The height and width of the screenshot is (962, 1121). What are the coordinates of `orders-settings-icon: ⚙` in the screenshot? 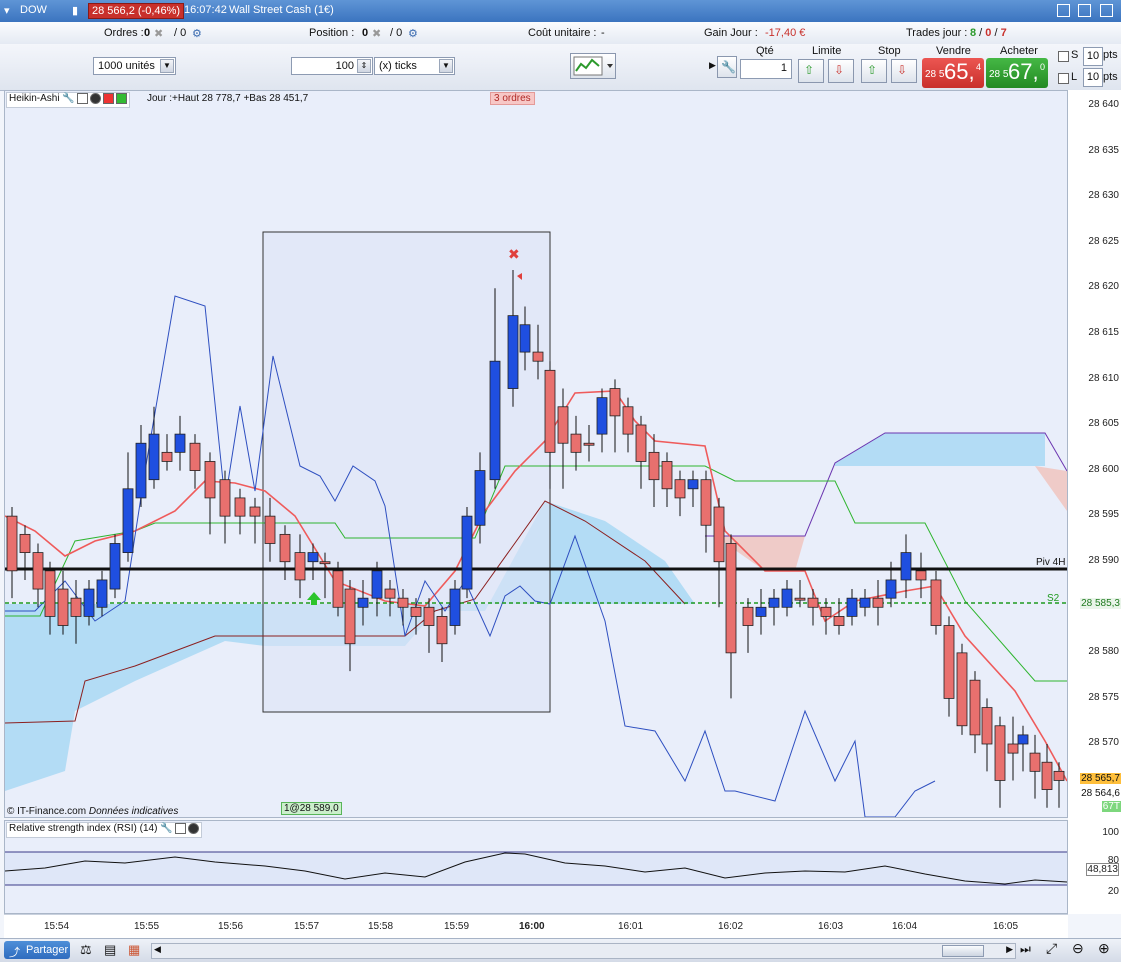 It's located at (197, 33).